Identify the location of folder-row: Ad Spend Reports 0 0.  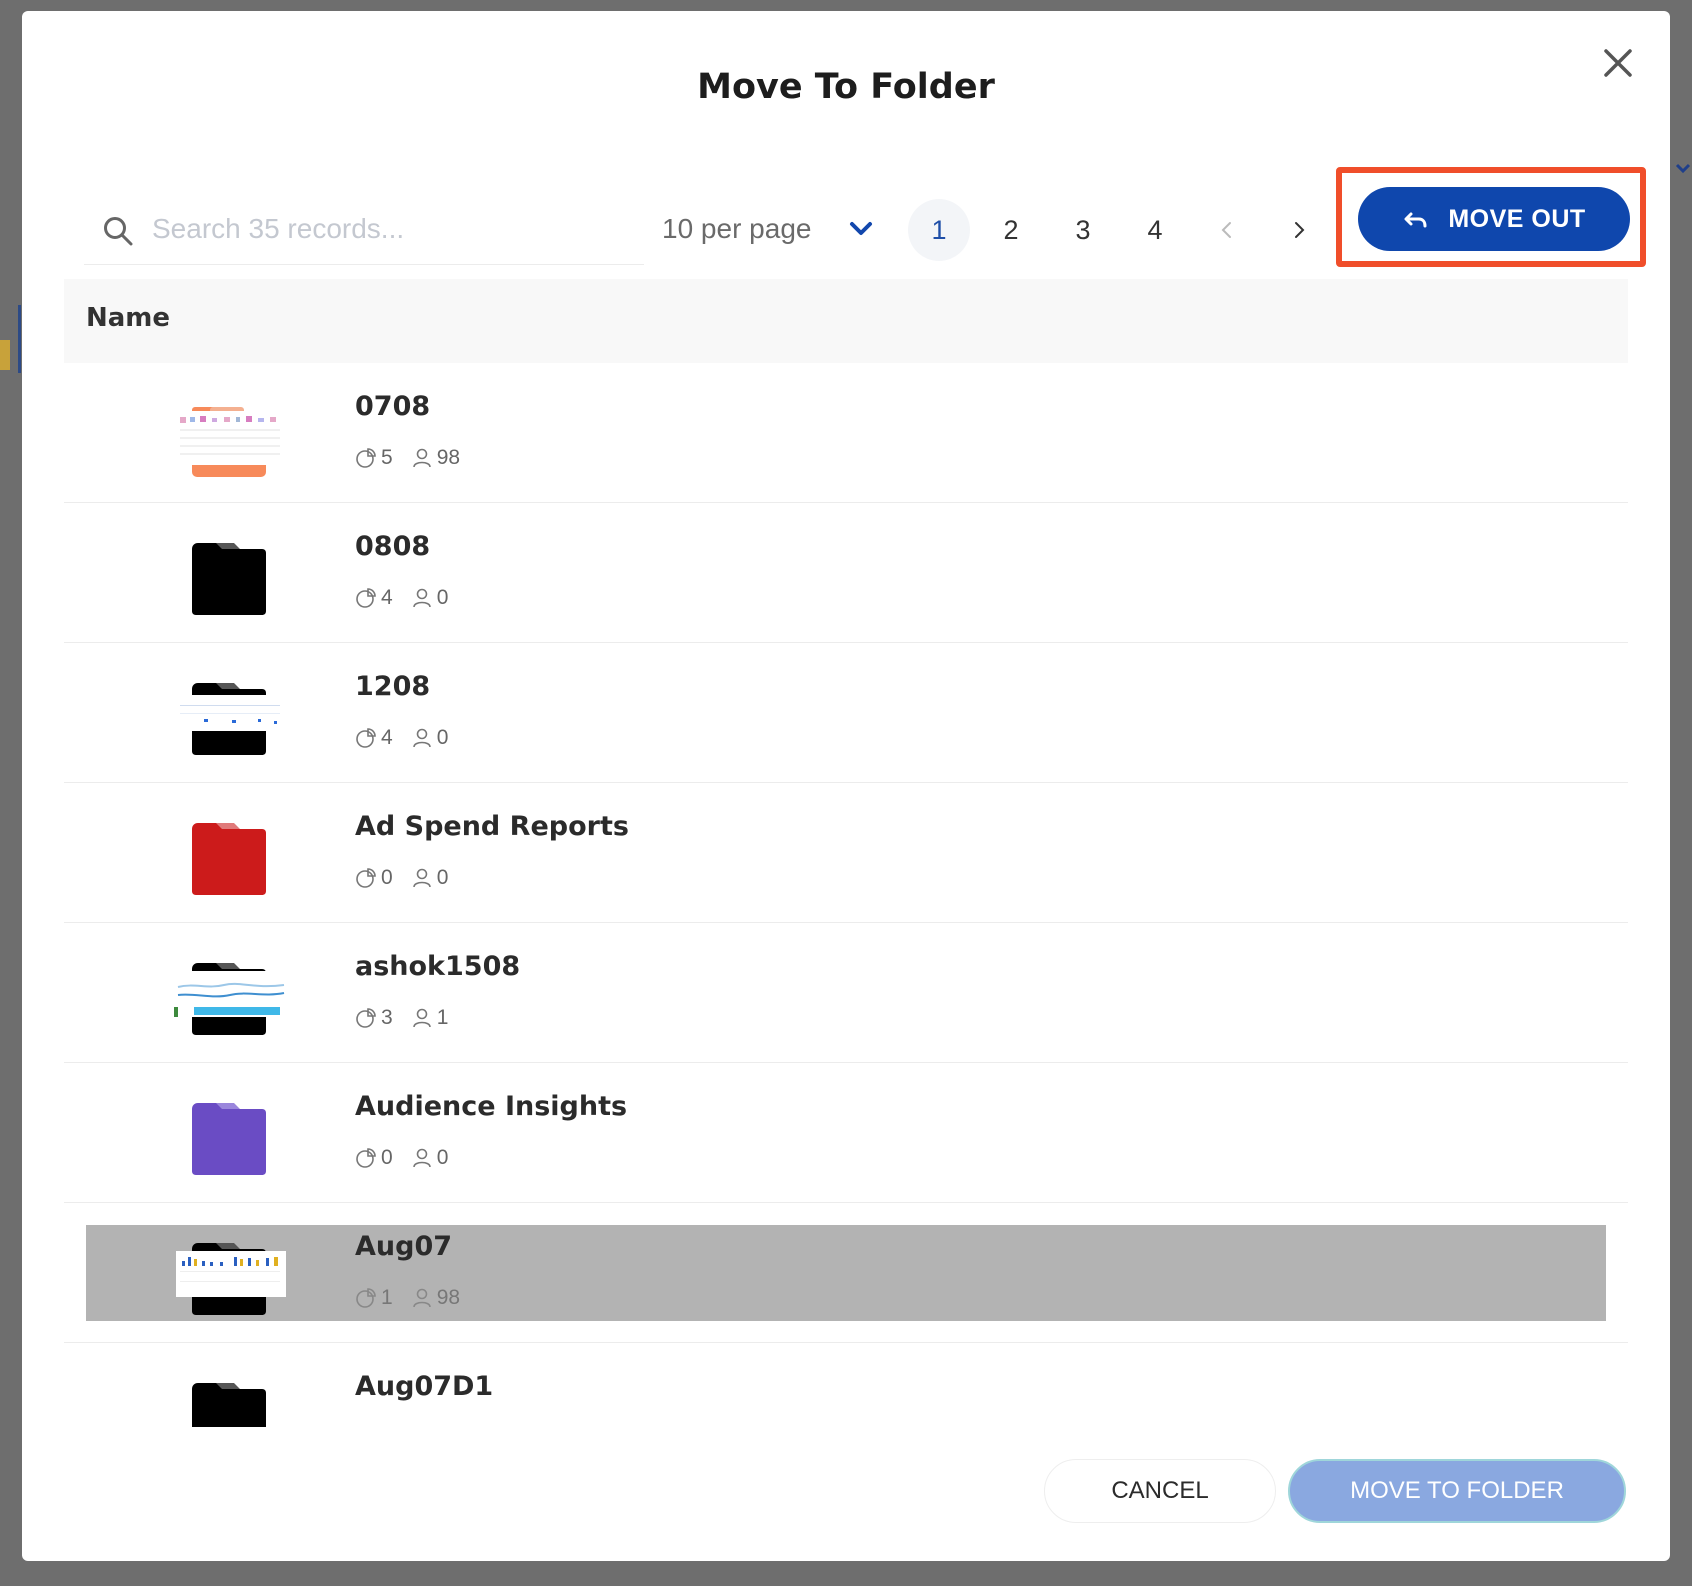
(846, 853).